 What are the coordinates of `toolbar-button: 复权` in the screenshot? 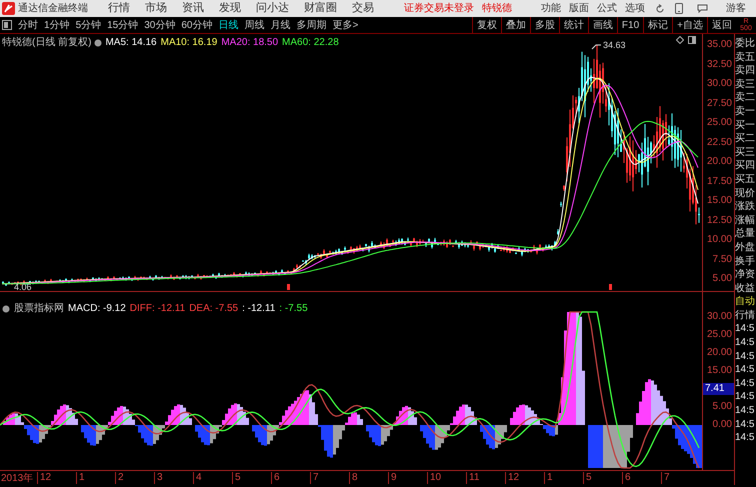 It's located at (486, 25).